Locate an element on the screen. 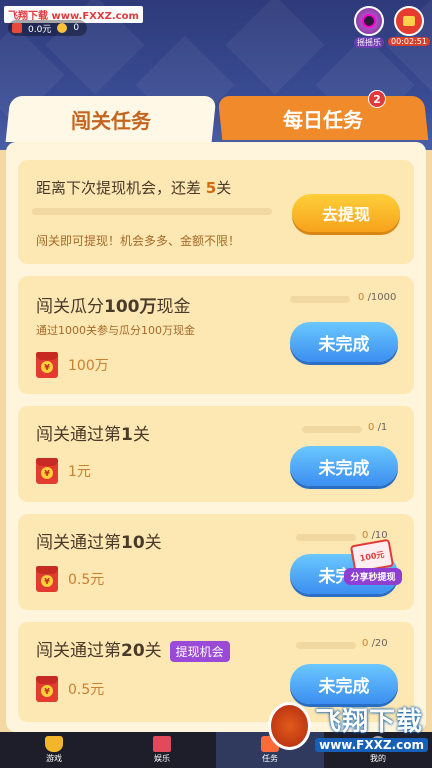 Image resolution: width=432 pixels, height=768 pixels. task-progress-total: /1 is located at coordinates (382, 427).